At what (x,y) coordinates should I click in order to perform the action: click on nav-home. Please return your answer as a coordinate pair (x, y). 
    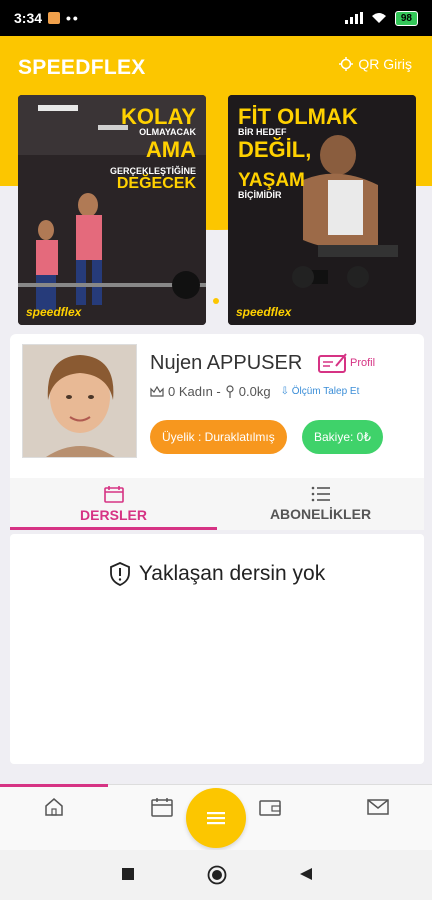
    Looking at the image, I should click on (54, 807).